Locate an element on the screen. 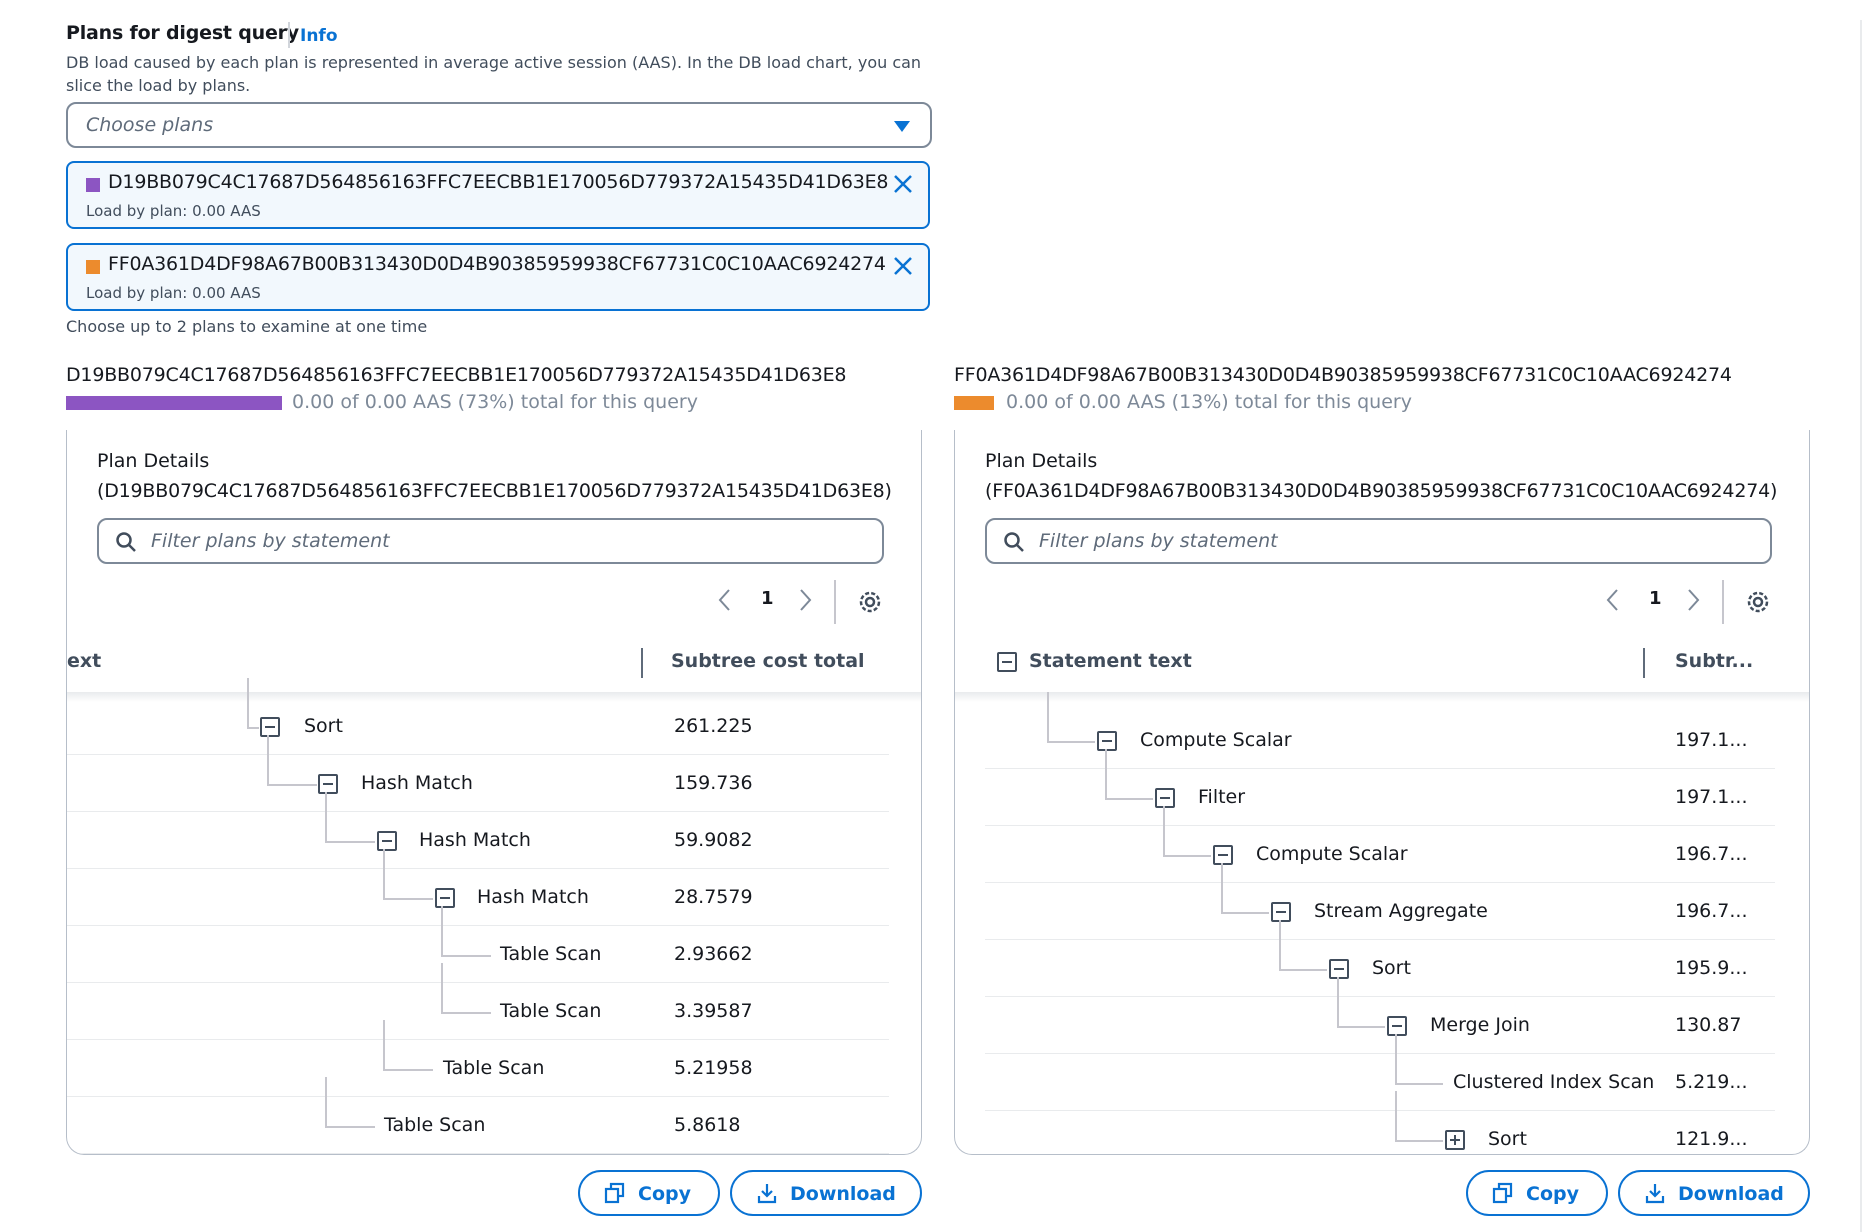  plan-node-name: Table Scan is located at coordinates (494, 1068).